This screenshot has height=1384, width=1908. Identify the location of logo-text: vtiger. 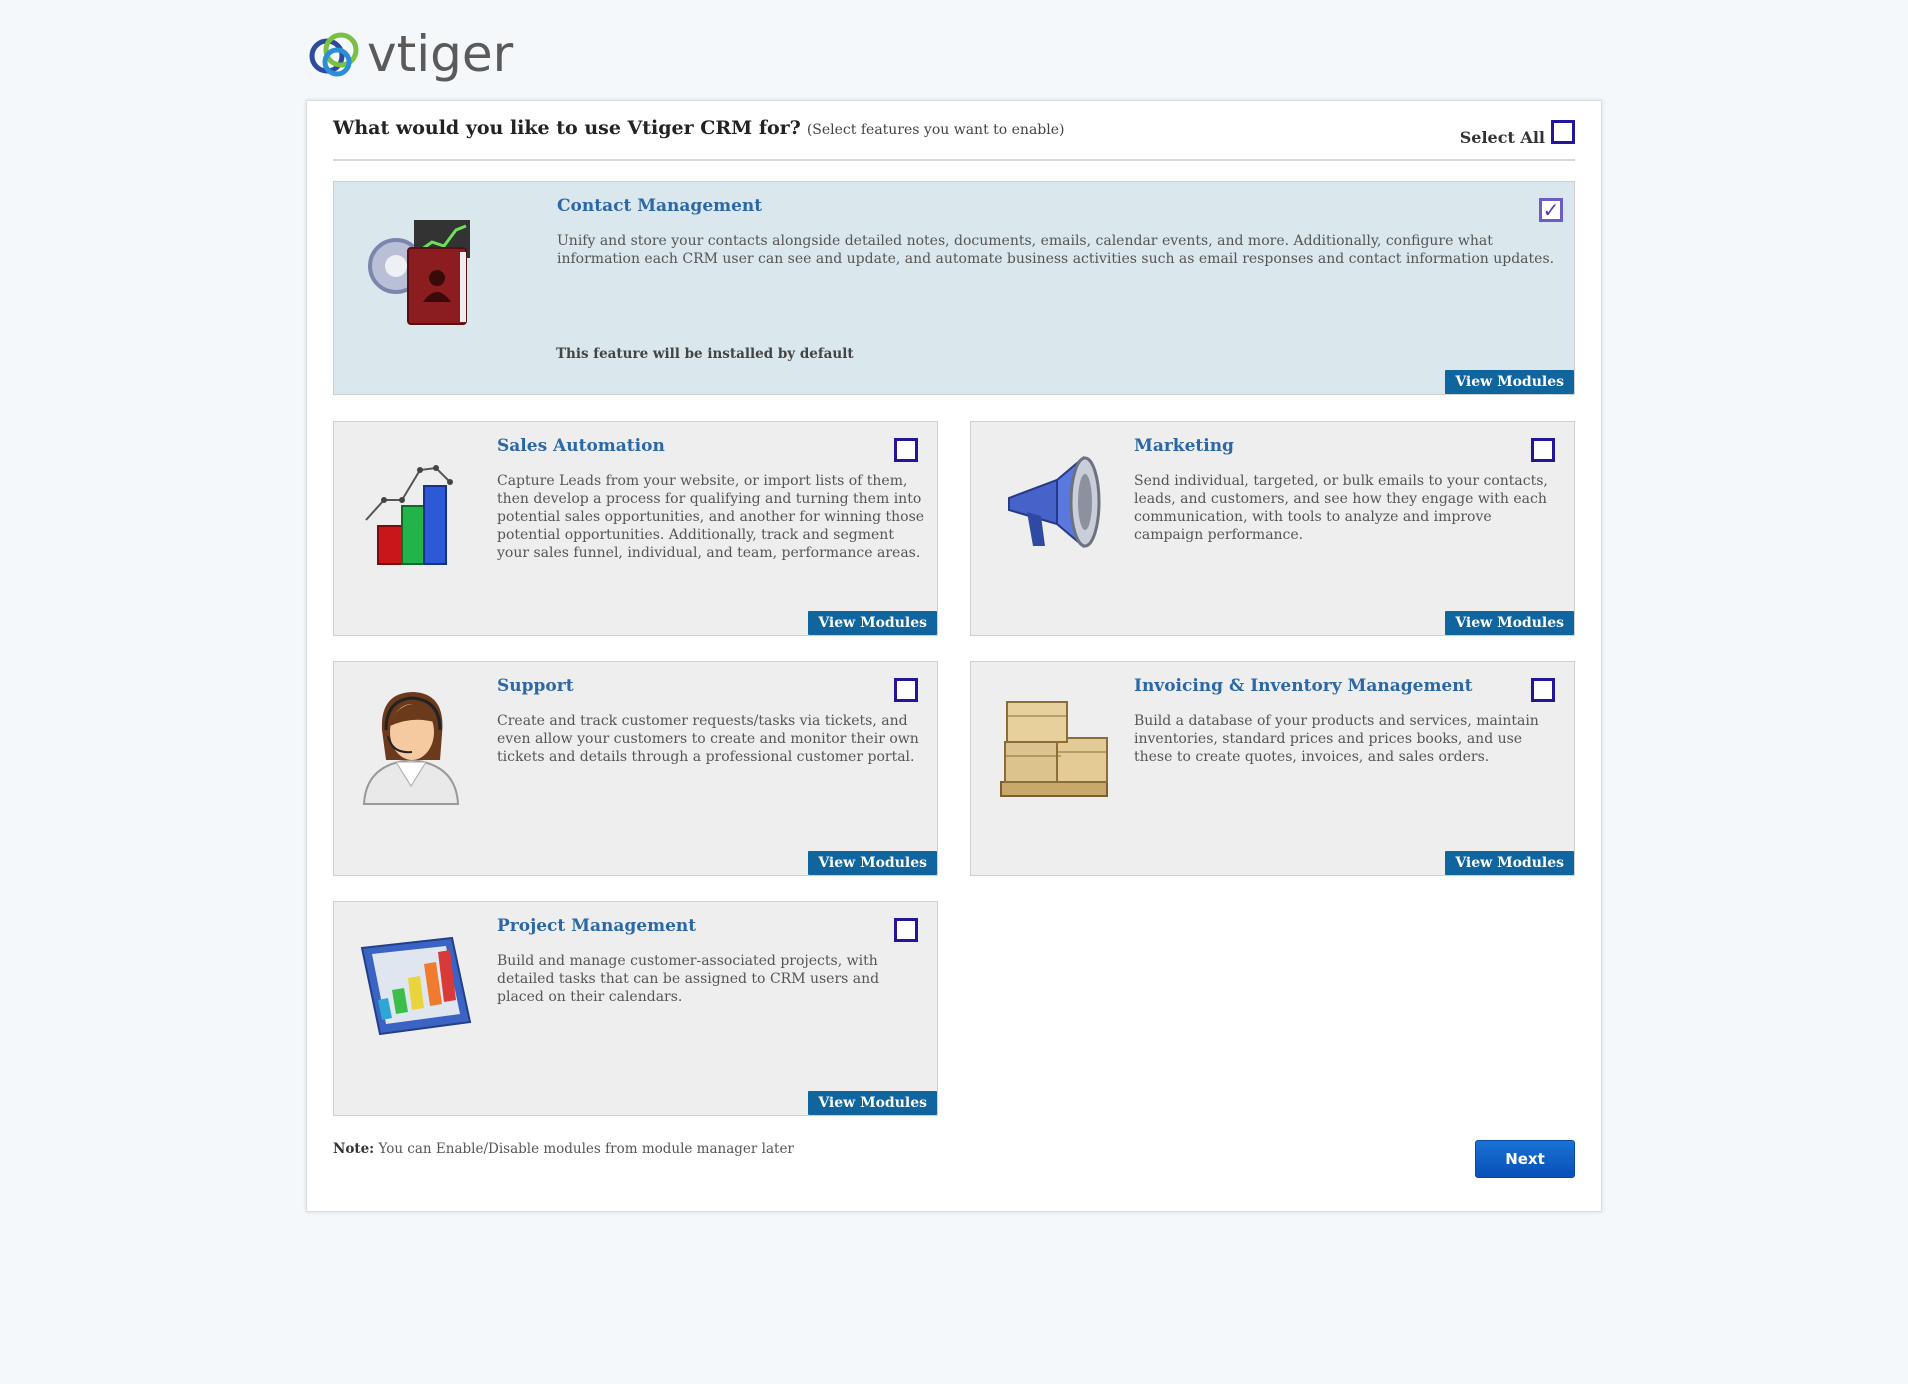
(440, 54).